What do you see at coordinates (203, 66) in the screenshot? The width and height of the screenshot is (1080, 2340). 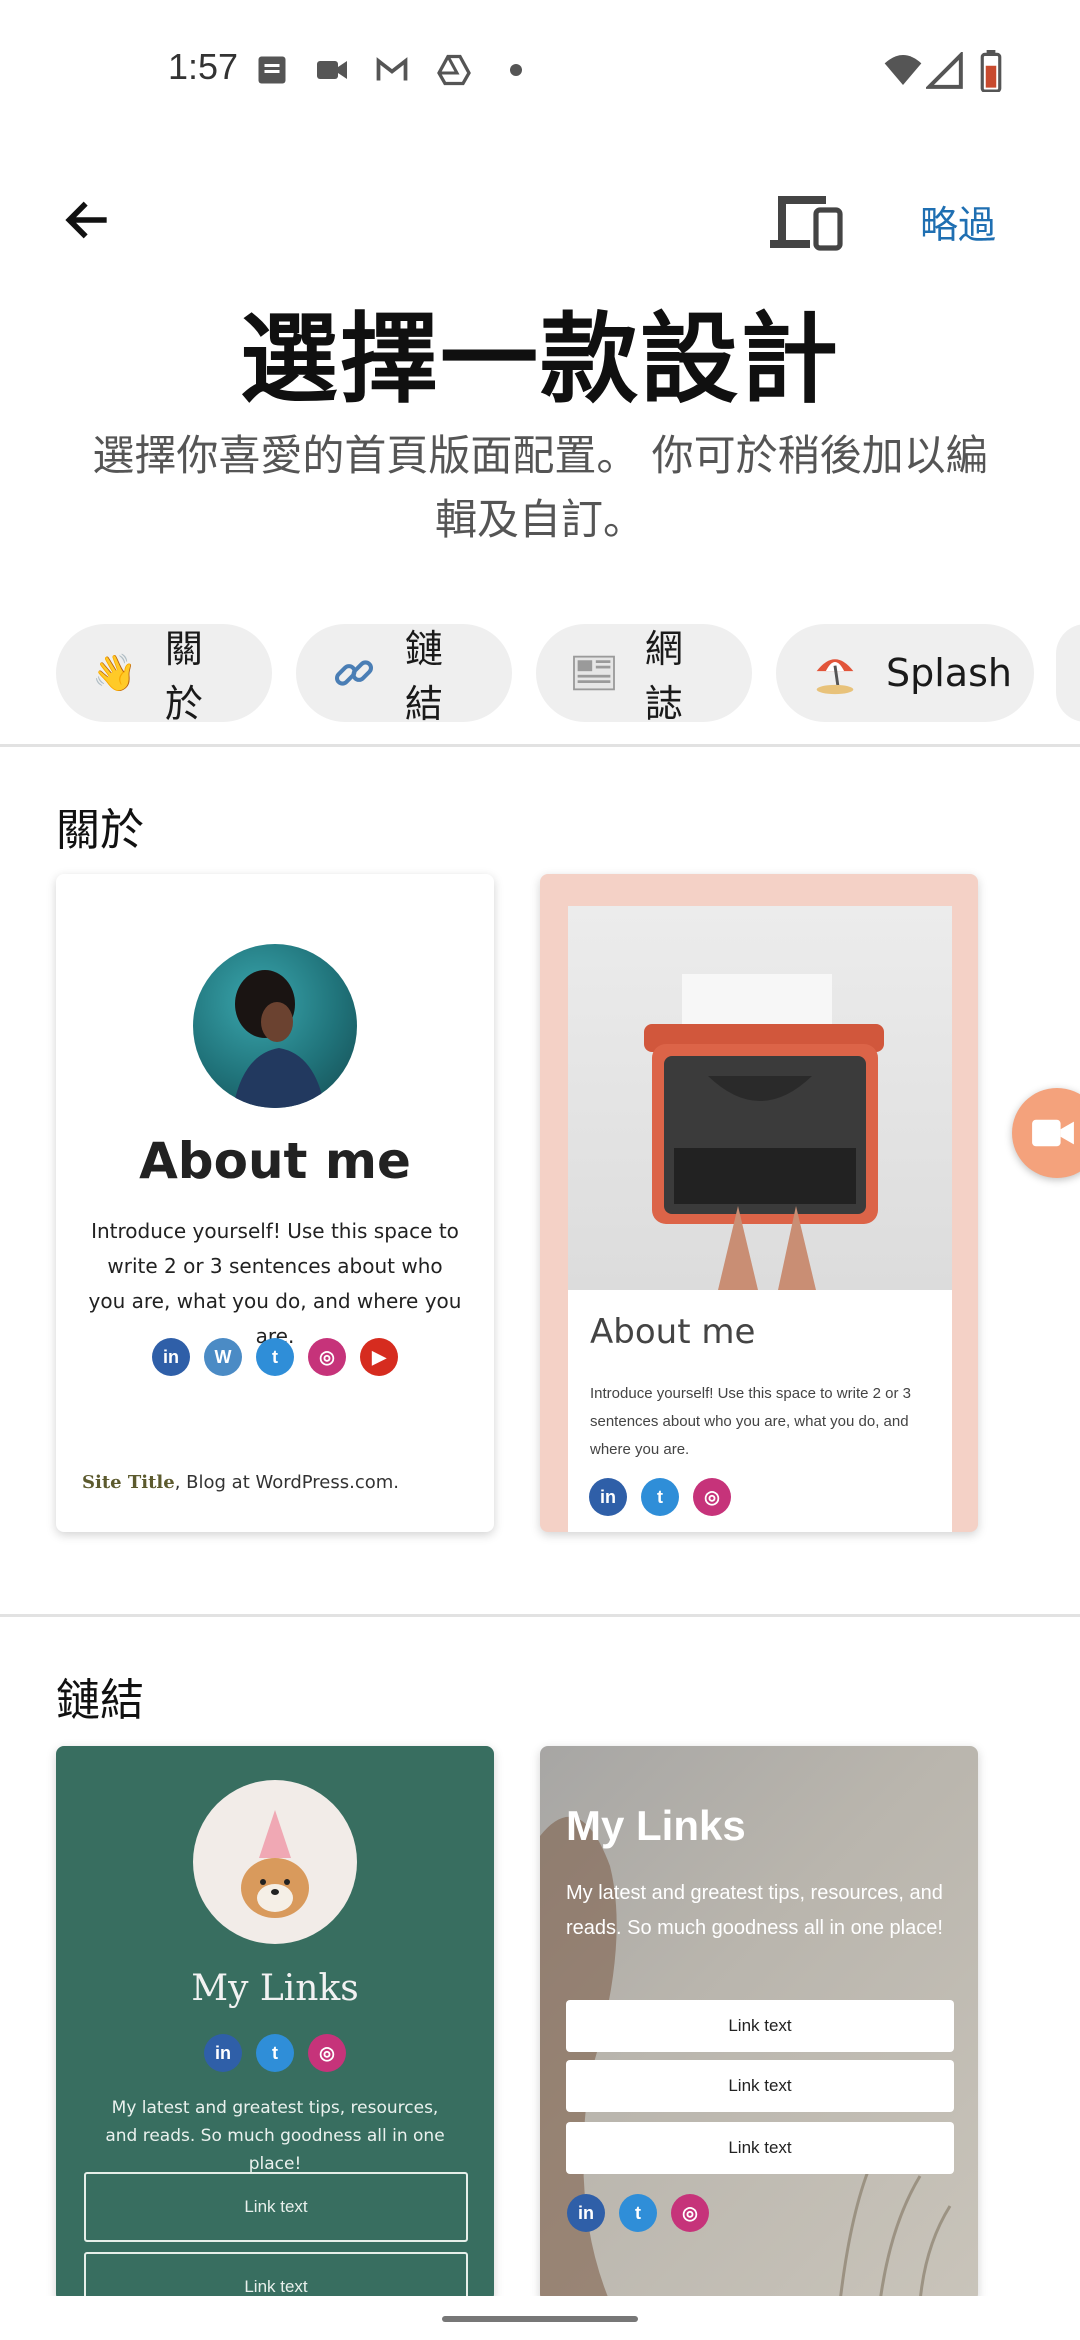 I see `status-time: 1:57` at bounding box center [203, 66].